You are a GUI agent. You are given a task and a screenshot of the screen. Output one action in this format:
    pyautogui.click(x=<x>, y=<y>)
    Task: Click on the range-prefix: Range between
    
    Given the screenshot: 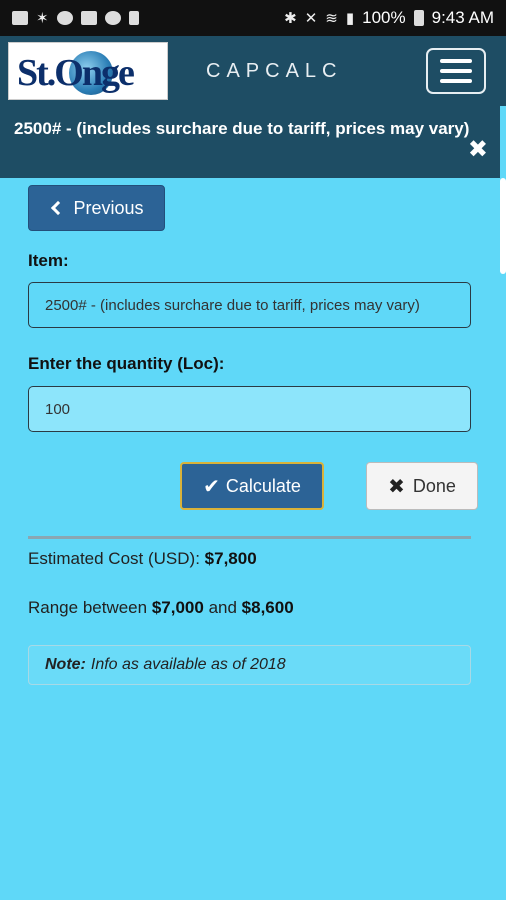 What is the action you would take?
    pyautogui.click(x=88, y=607)
    